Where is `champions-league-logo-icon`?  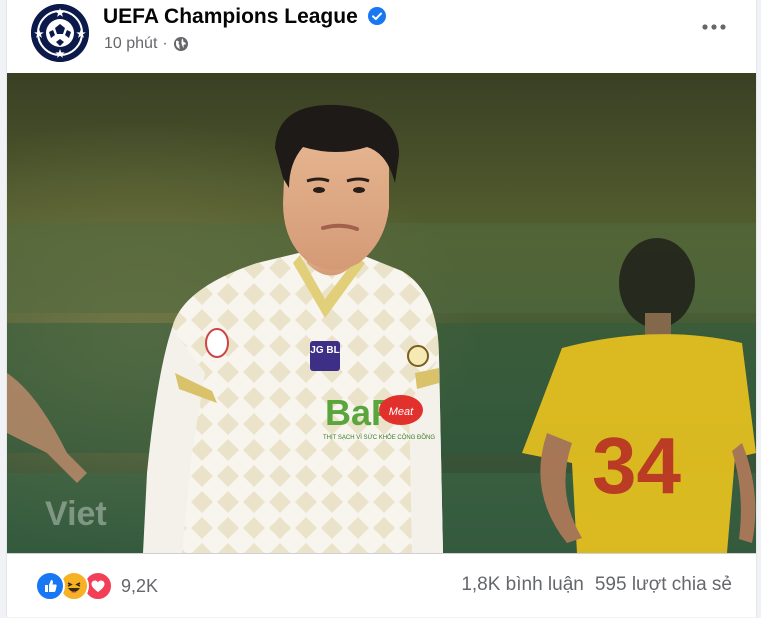 champions-league-logo-icon is located at coordinates (60, 33).